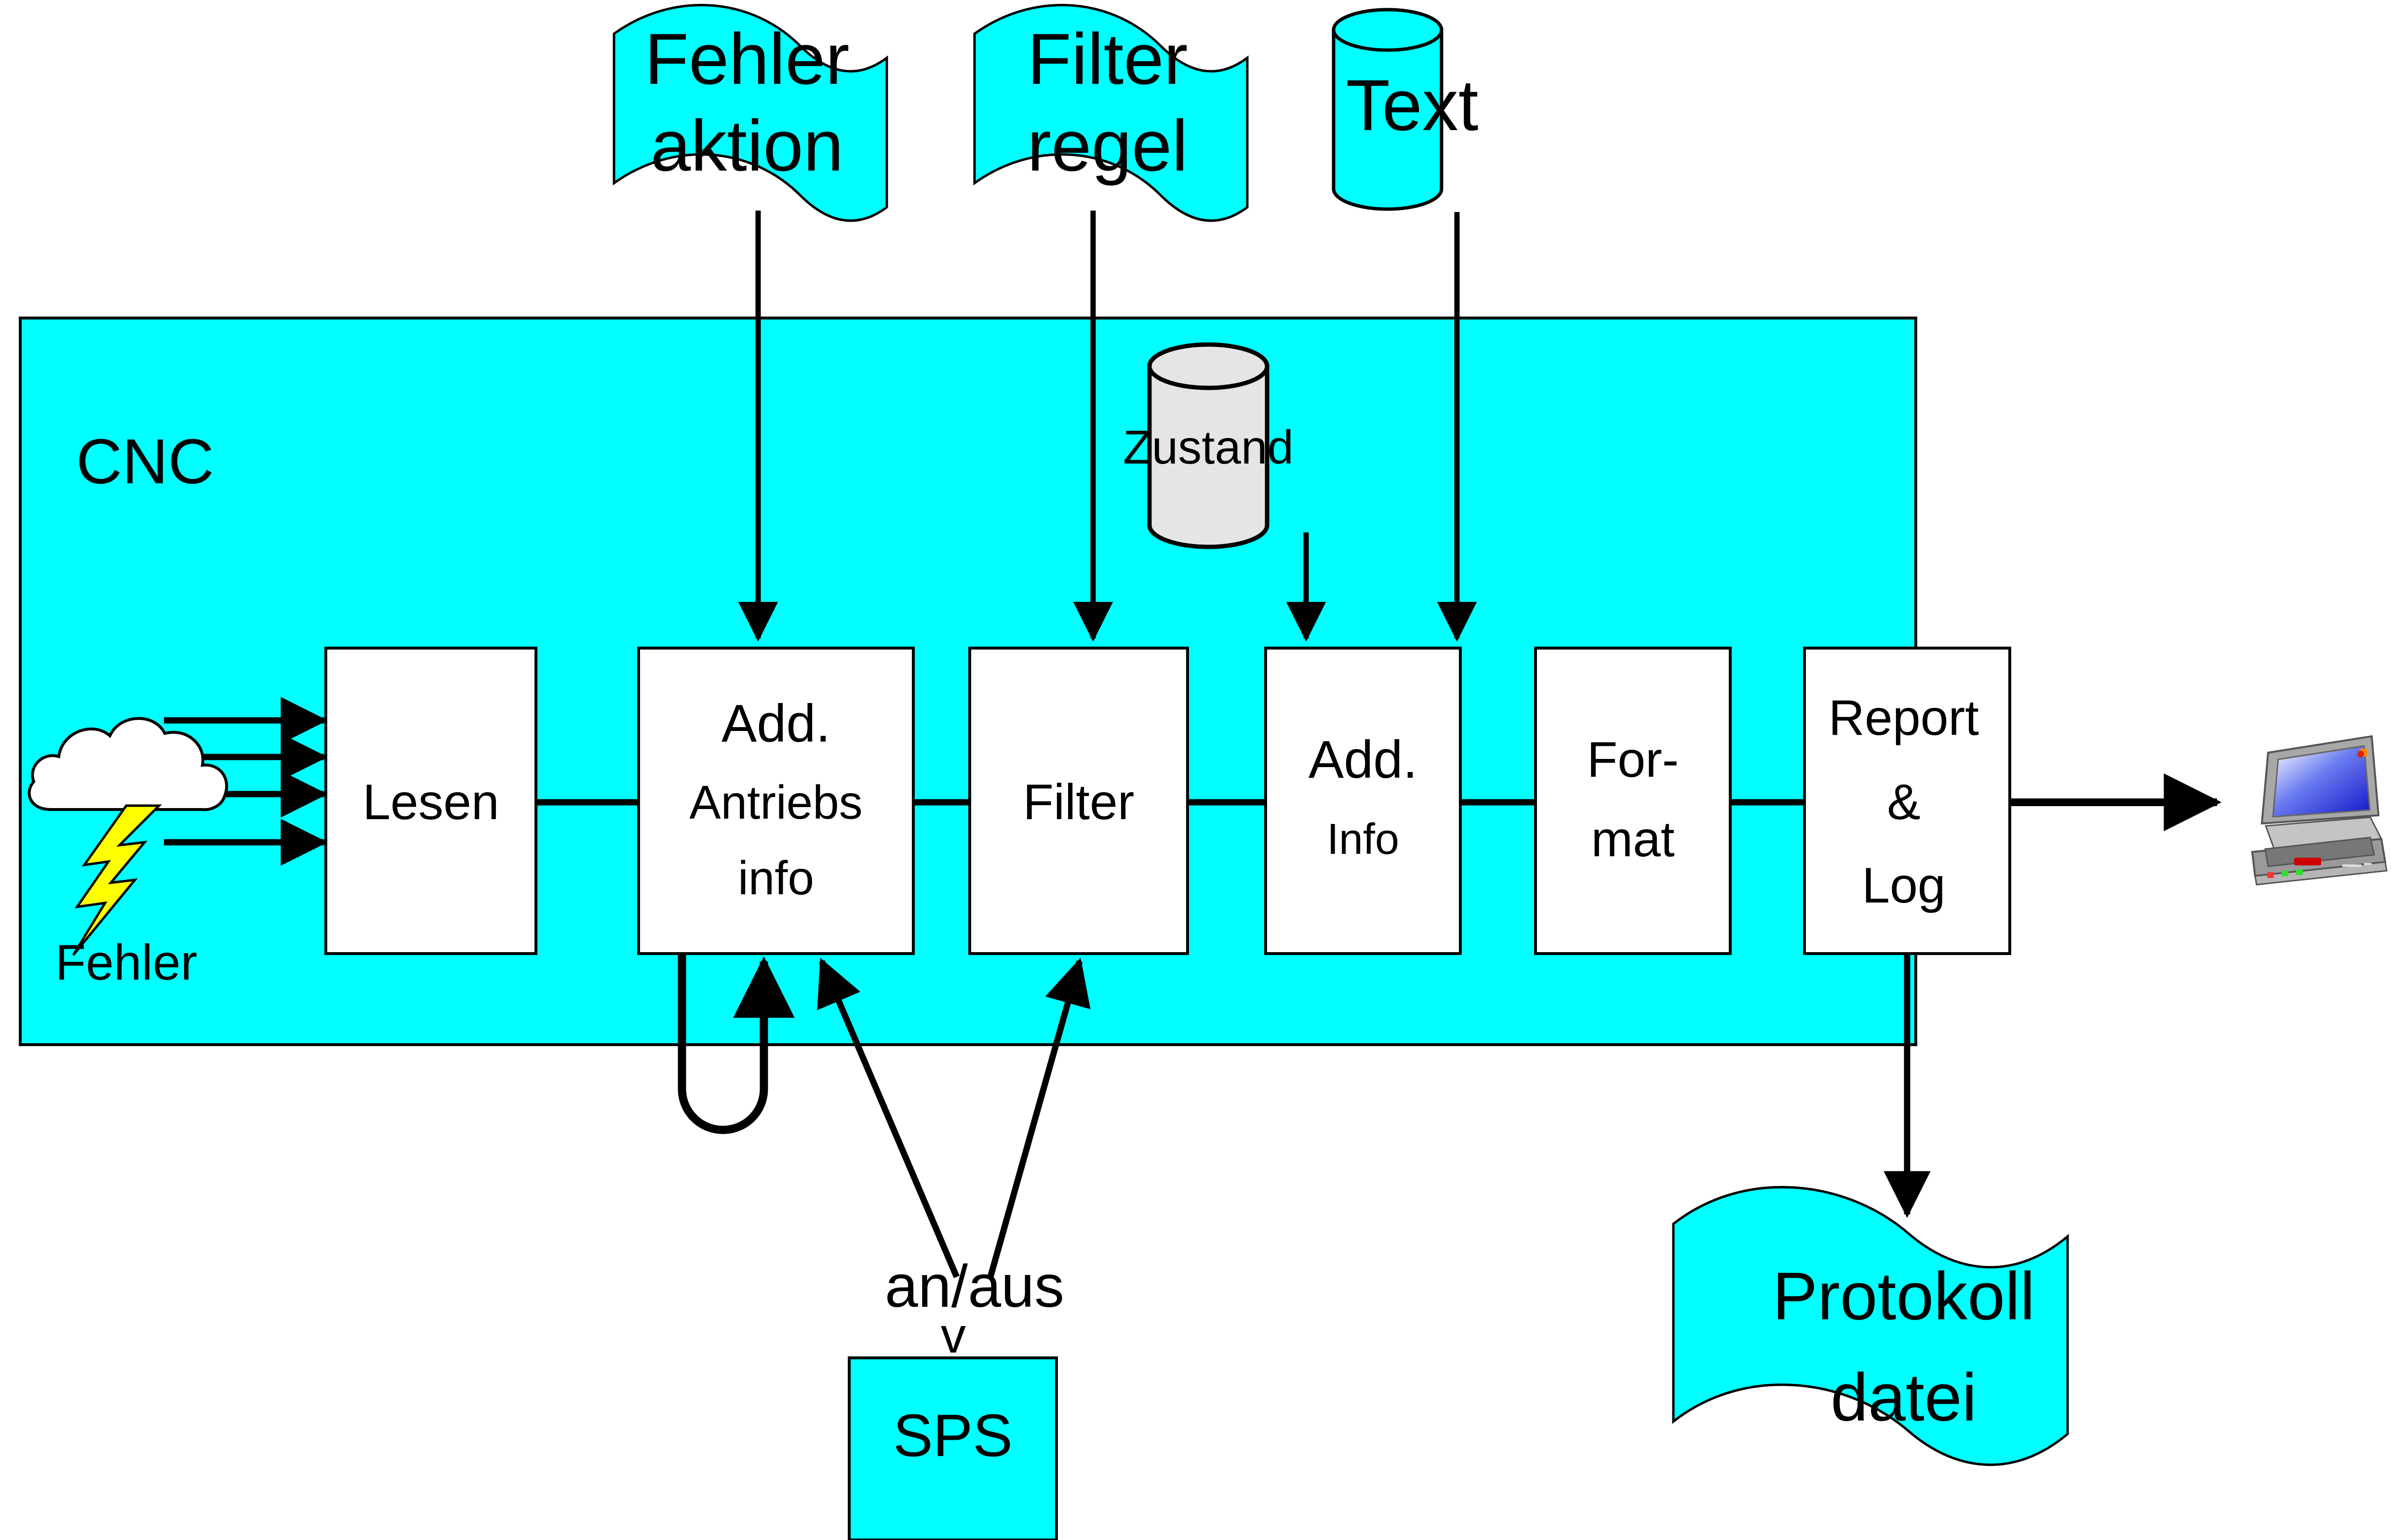 The height and width of the screenshot is (1540, 2391). I want to click on protokoll-datei-shape, so click(1870, 1326).